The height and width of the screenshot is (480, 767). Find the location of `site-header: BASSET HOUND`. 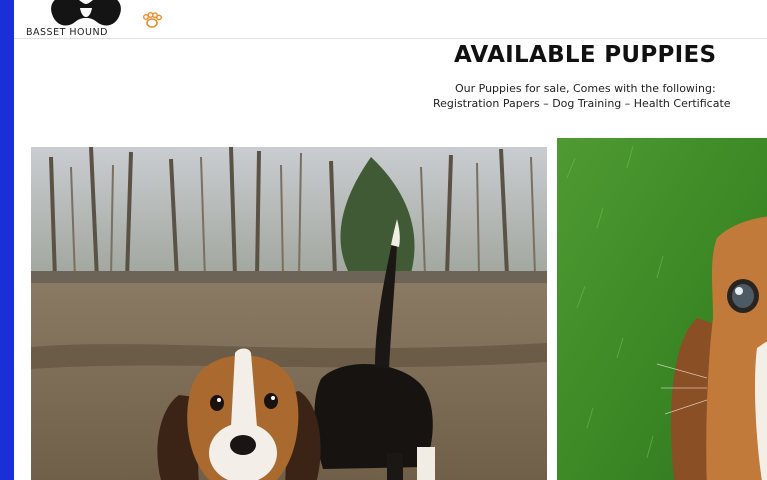

site-header: BASSET HOUND is located at coordinates (390, 19).